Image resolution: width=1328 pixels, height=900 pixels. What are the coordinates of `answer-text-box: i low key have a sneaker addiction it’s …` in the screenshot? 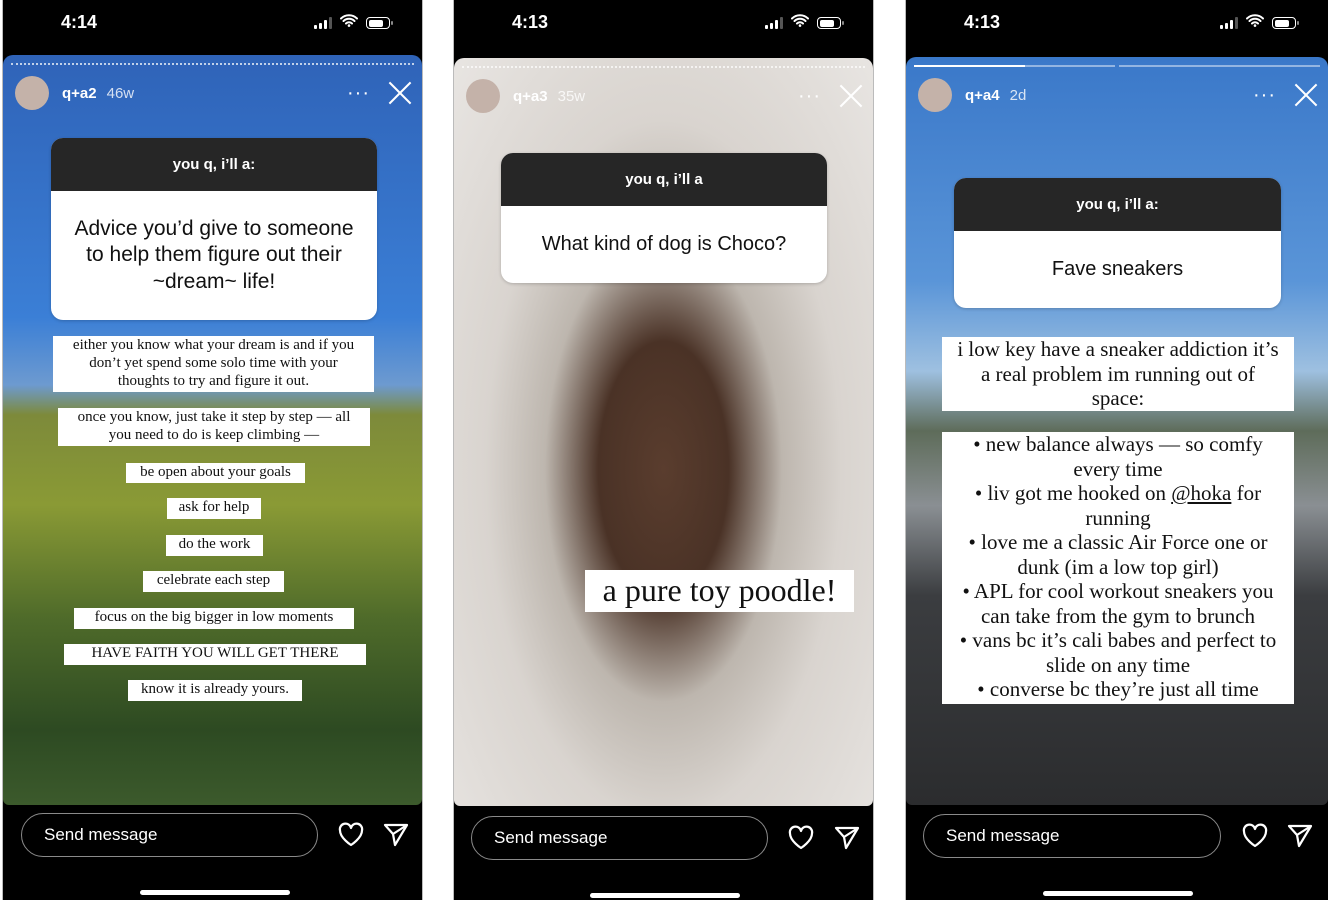 It's located at (1118, 374).